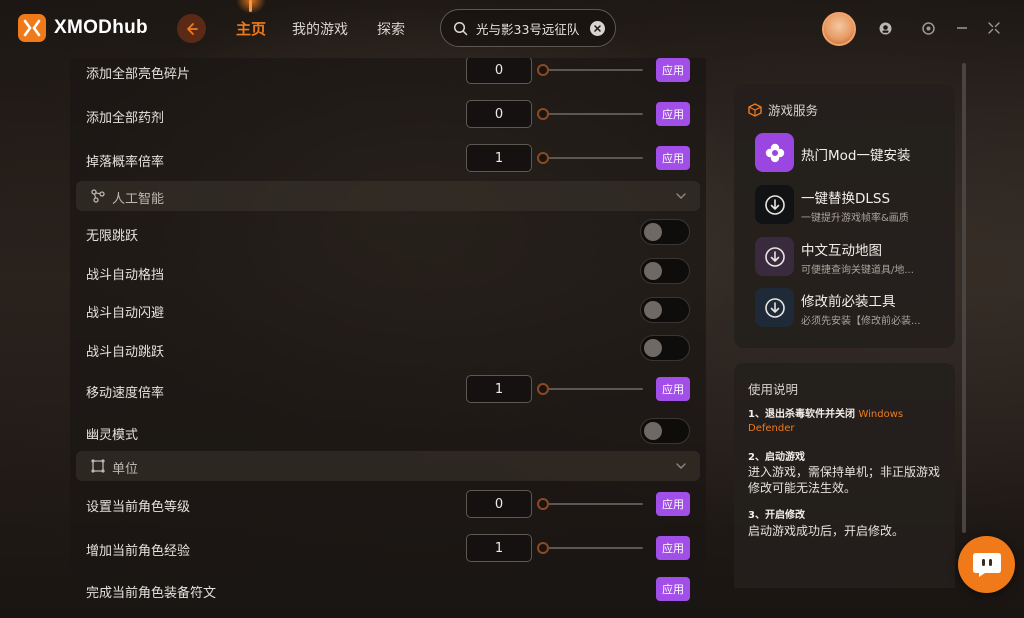  What do you see at coordinates (251, 28) in the screenshot?
I see `nav-home: 主页` at bounding box center [251, 28].